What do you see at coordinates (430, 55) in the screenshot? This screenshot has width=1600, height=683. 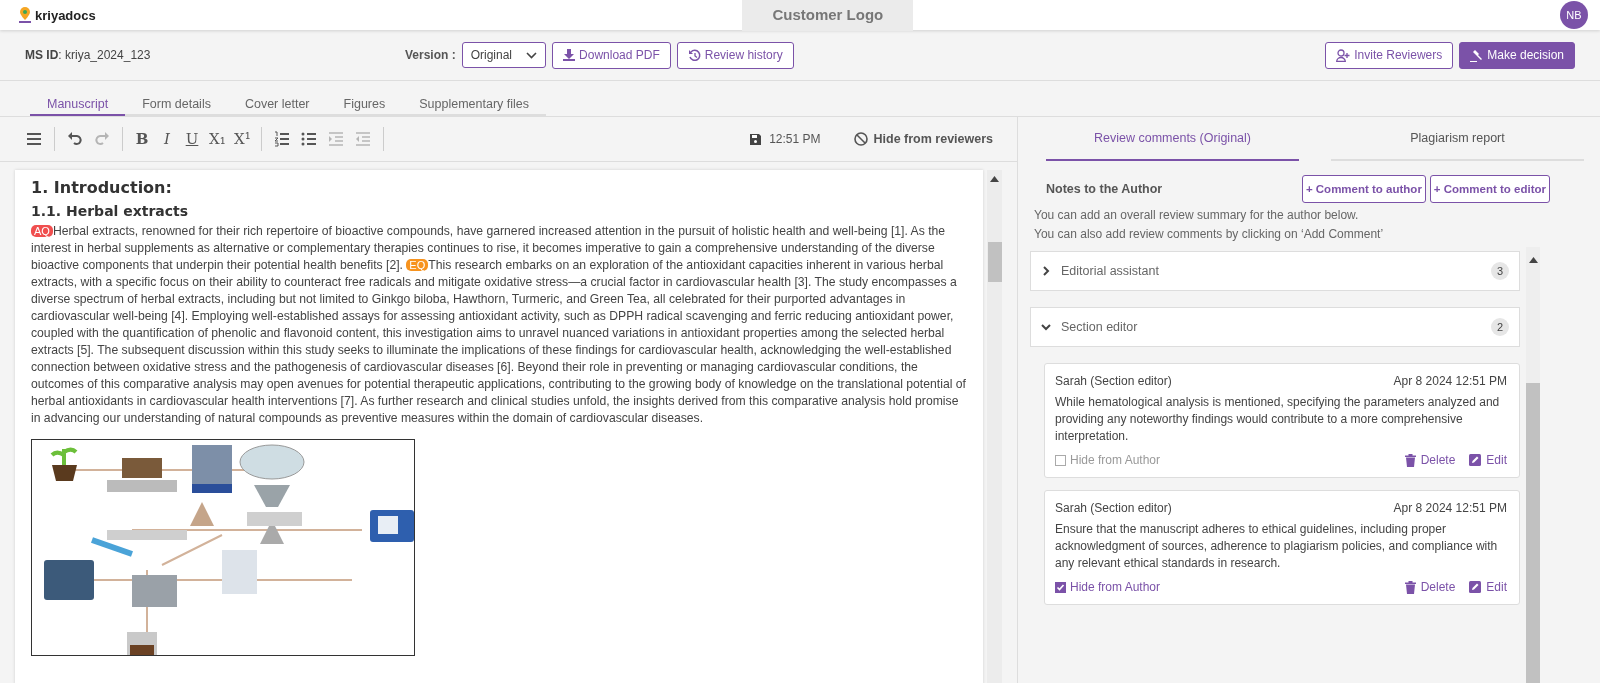 I see `version-label: Version :` at bounding box center [430, 55].